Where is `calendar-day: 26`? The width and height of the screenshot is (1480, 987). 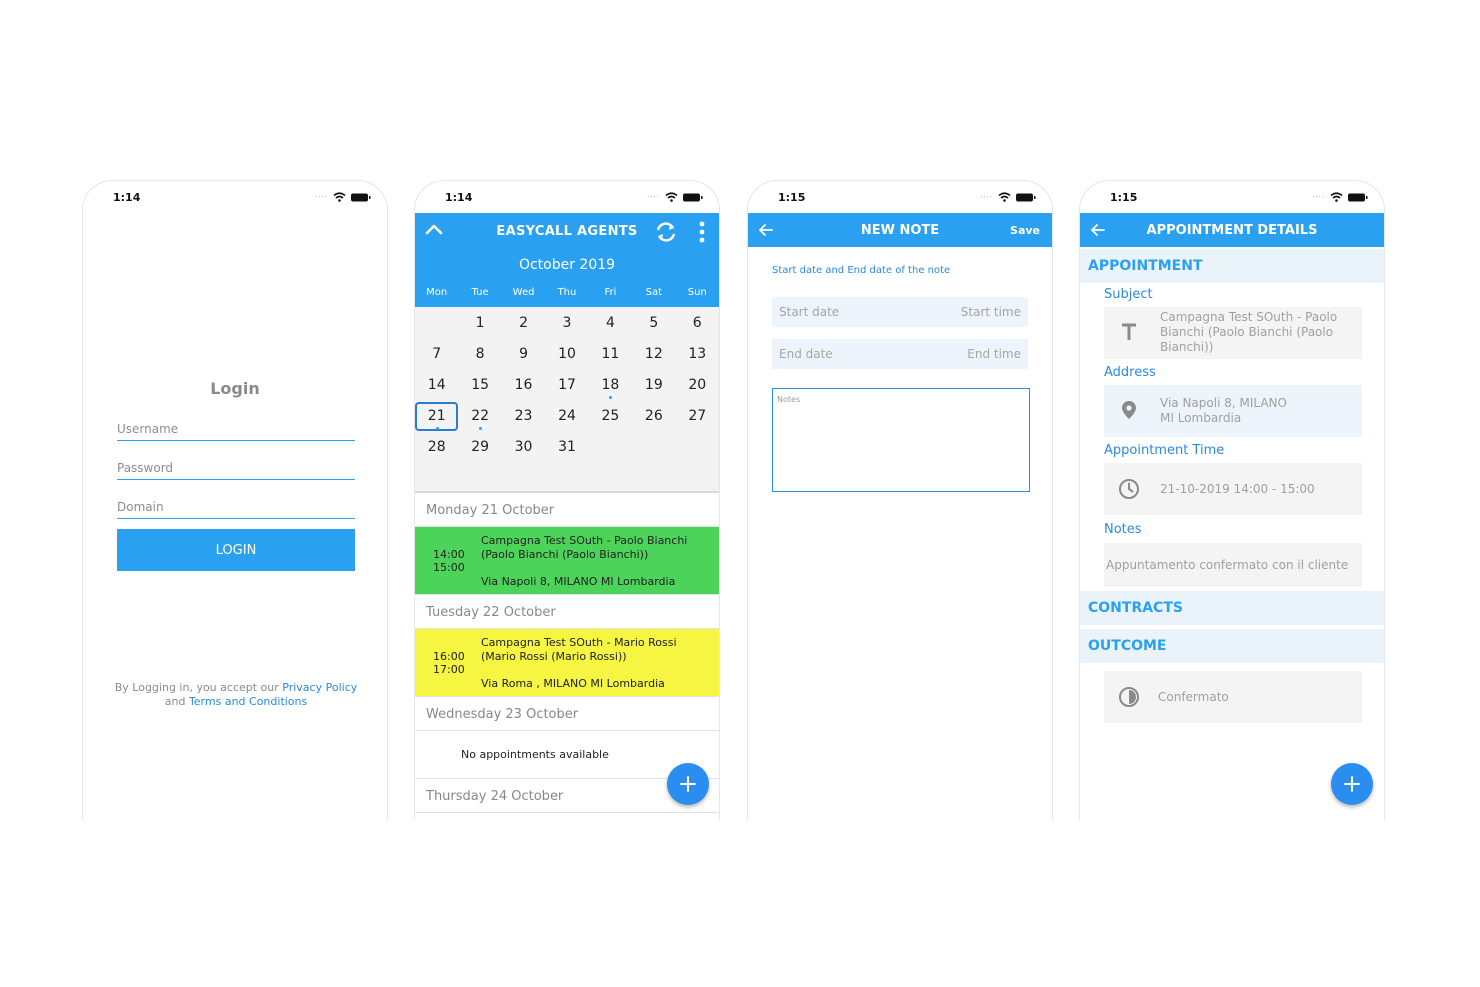
calendar-day: 26 is located at coordinates (653, 416).